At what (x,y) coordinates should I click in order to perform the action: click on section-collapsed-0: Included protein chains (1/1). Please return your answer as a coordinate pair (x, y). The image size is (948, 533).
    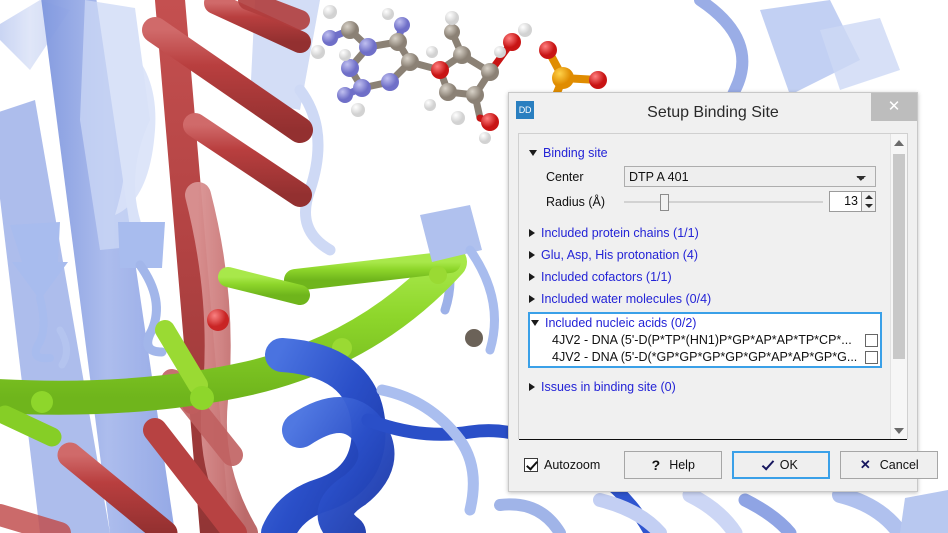
    Looking at the image, I should click on (704, 233).